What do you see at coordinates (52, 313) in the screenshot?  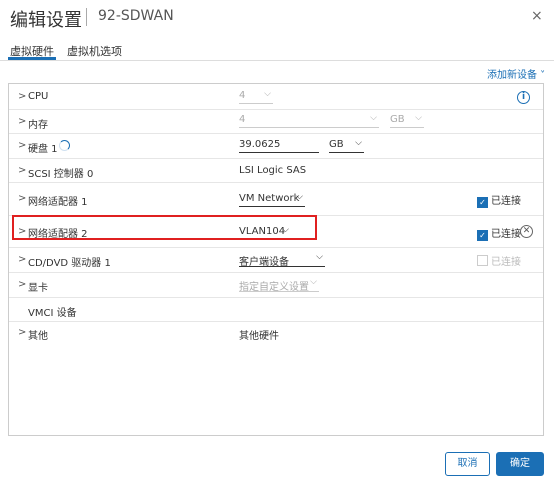 I see `vmci-label: VMCI 设备` at bounding box center [52, 313].